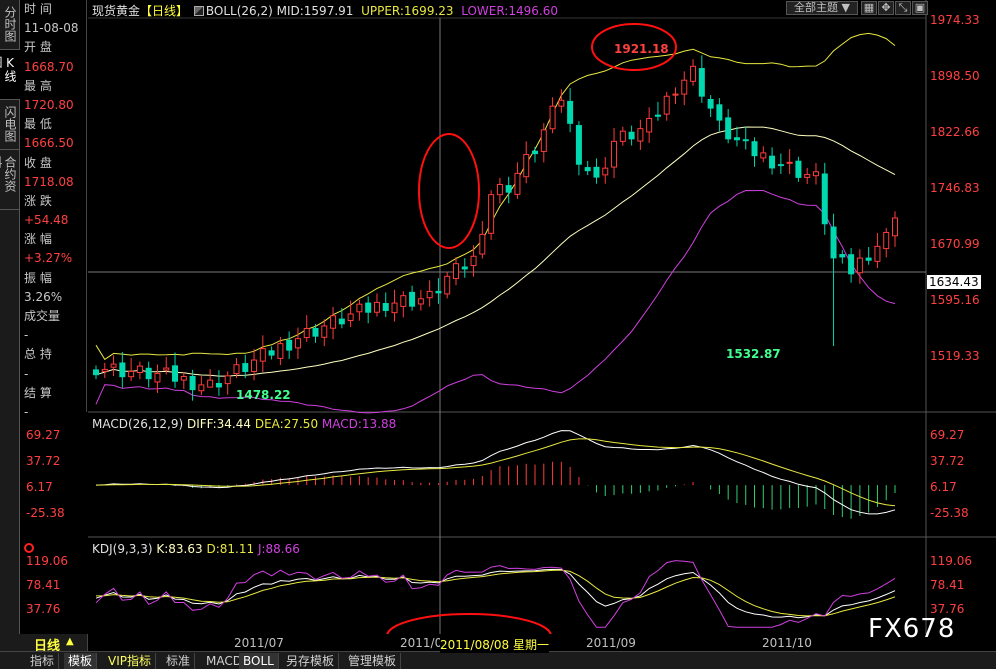 The image size is (996, 669). Describe the element at coordinates (920, 8) in the screenshot. I see `window-icon: ▣` at that location.